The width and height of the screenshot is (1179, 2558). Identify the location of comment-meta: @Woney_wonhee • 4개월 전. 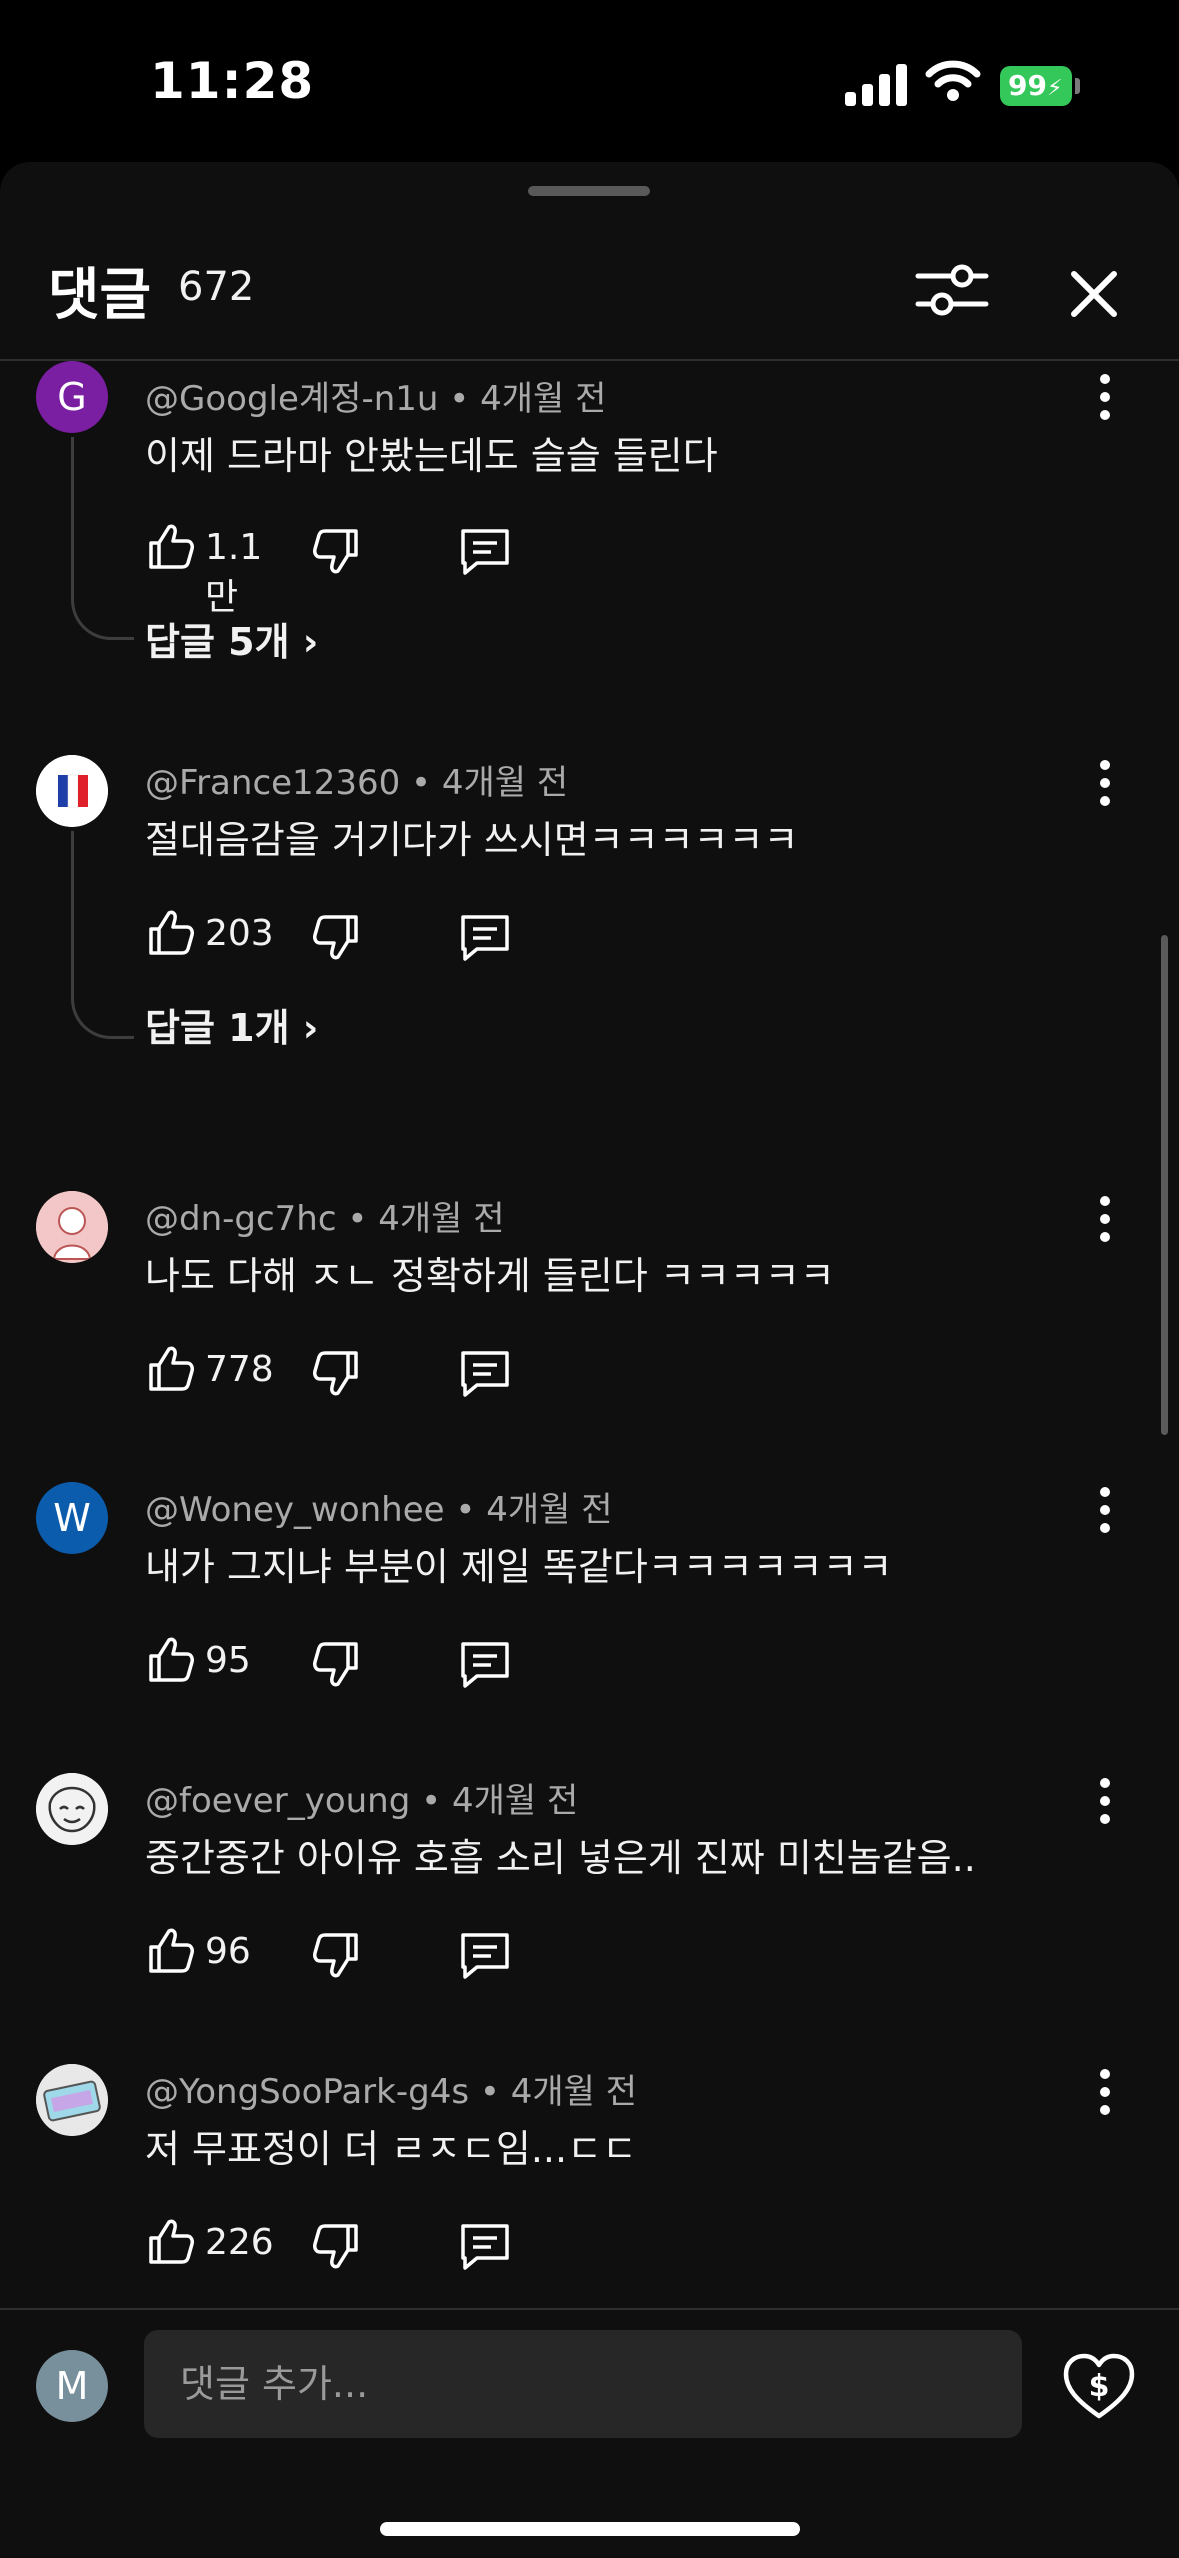
(379, 1510).